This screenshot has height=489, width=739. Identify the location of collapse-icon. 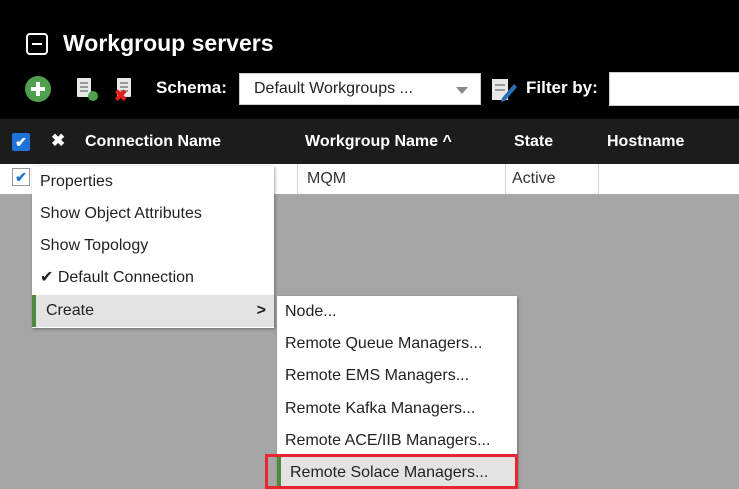
(37, 44).